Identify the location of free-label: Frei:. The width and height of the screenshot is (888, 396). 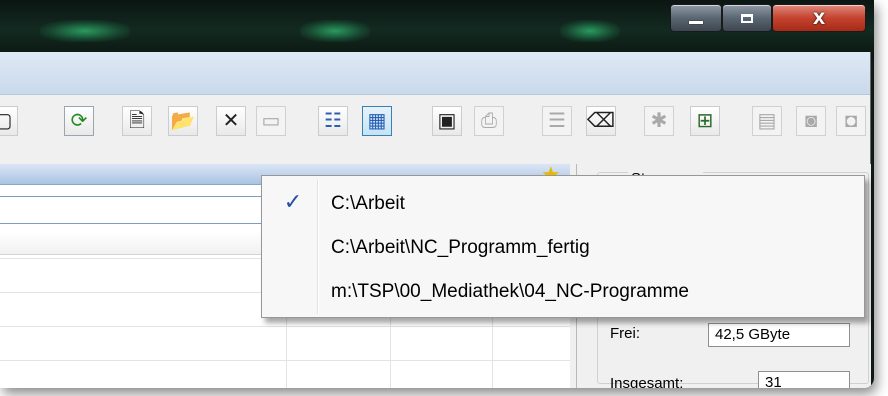
(625, 333).